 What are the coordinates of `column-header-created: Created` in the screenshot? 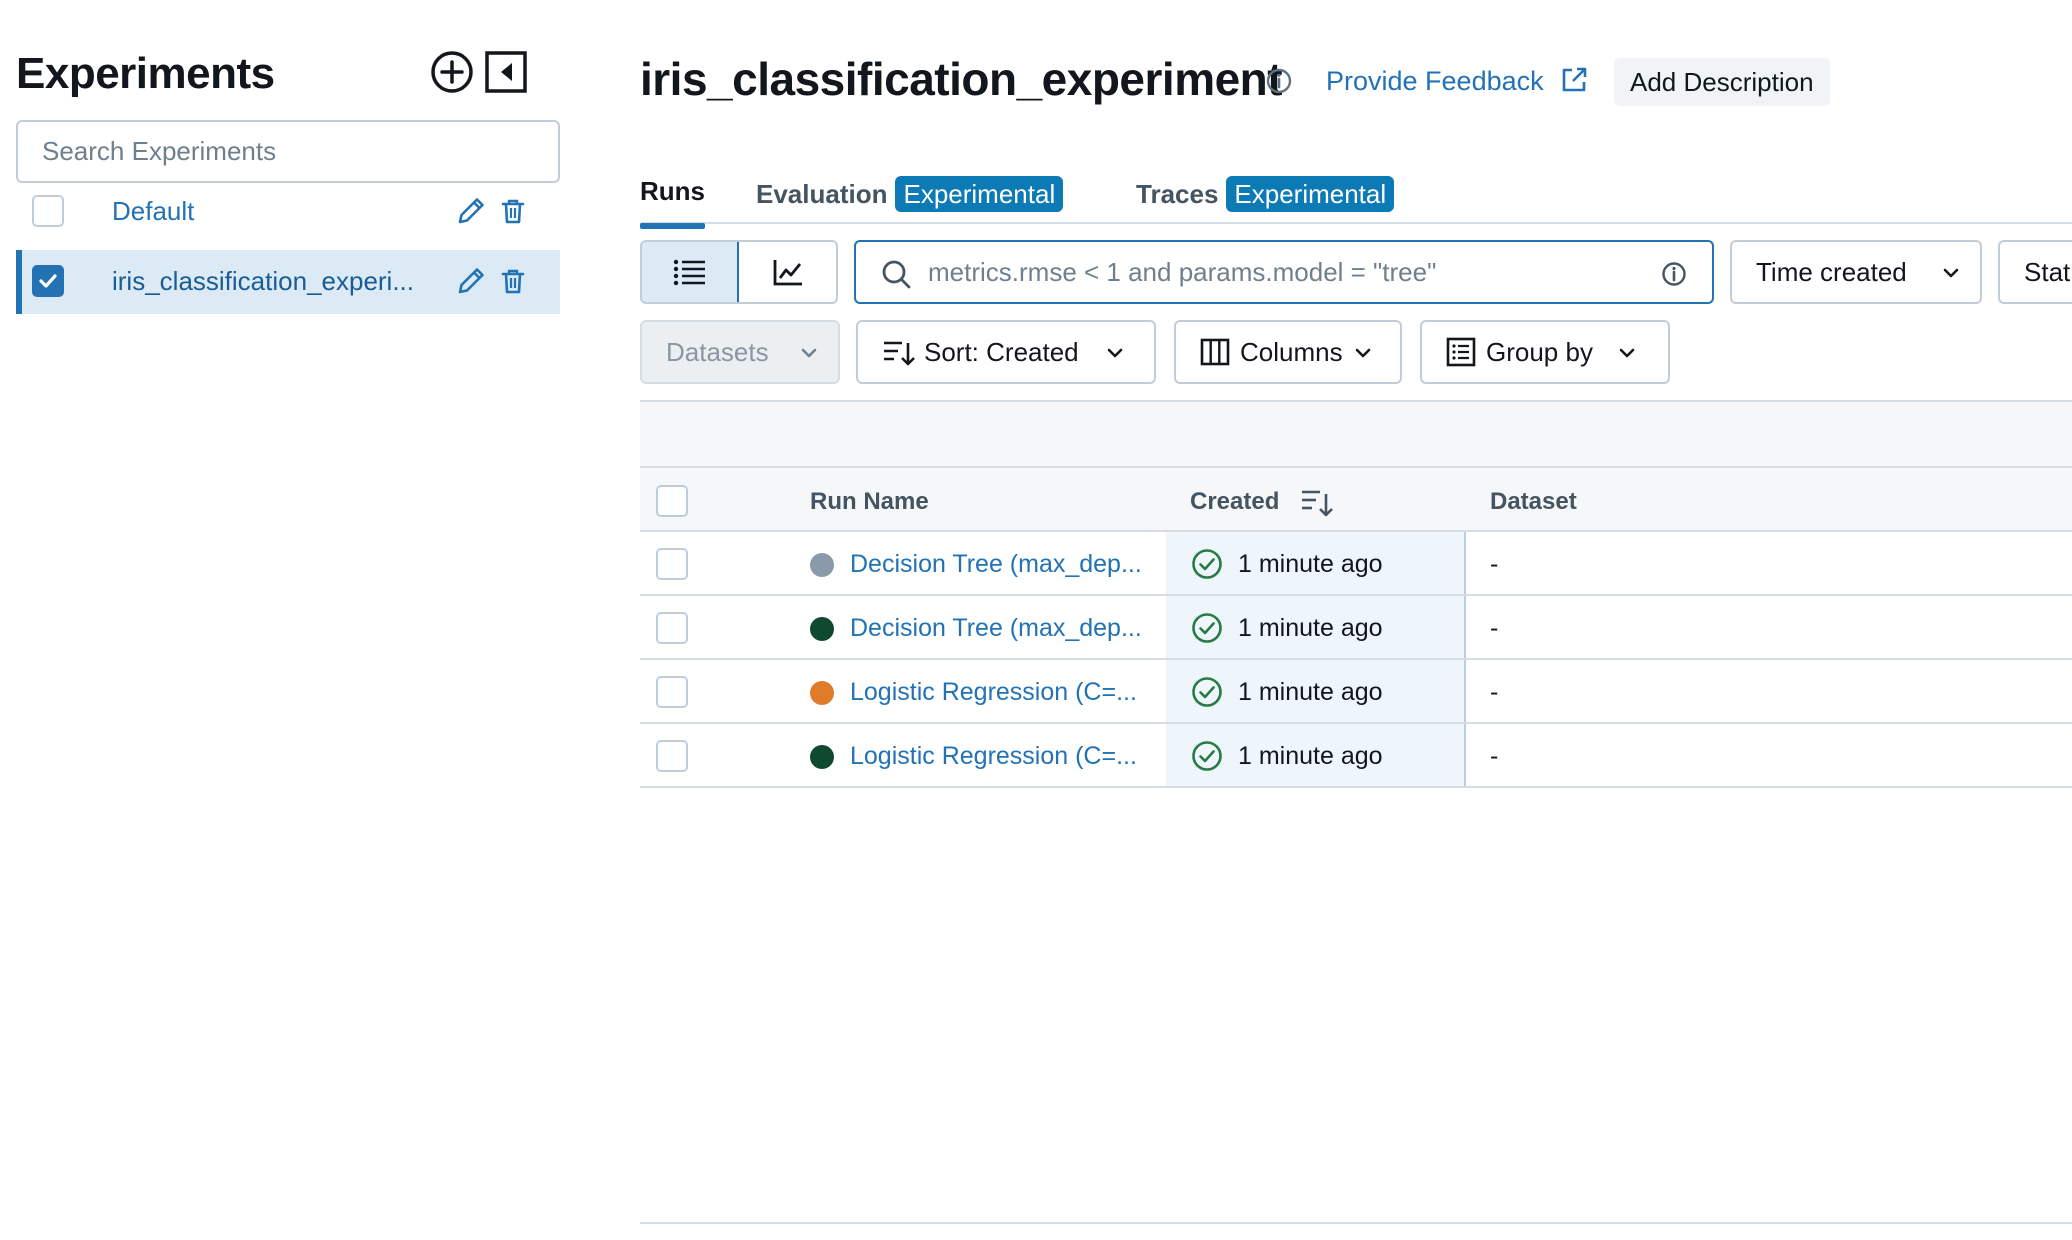 It's located at (1234, 502).